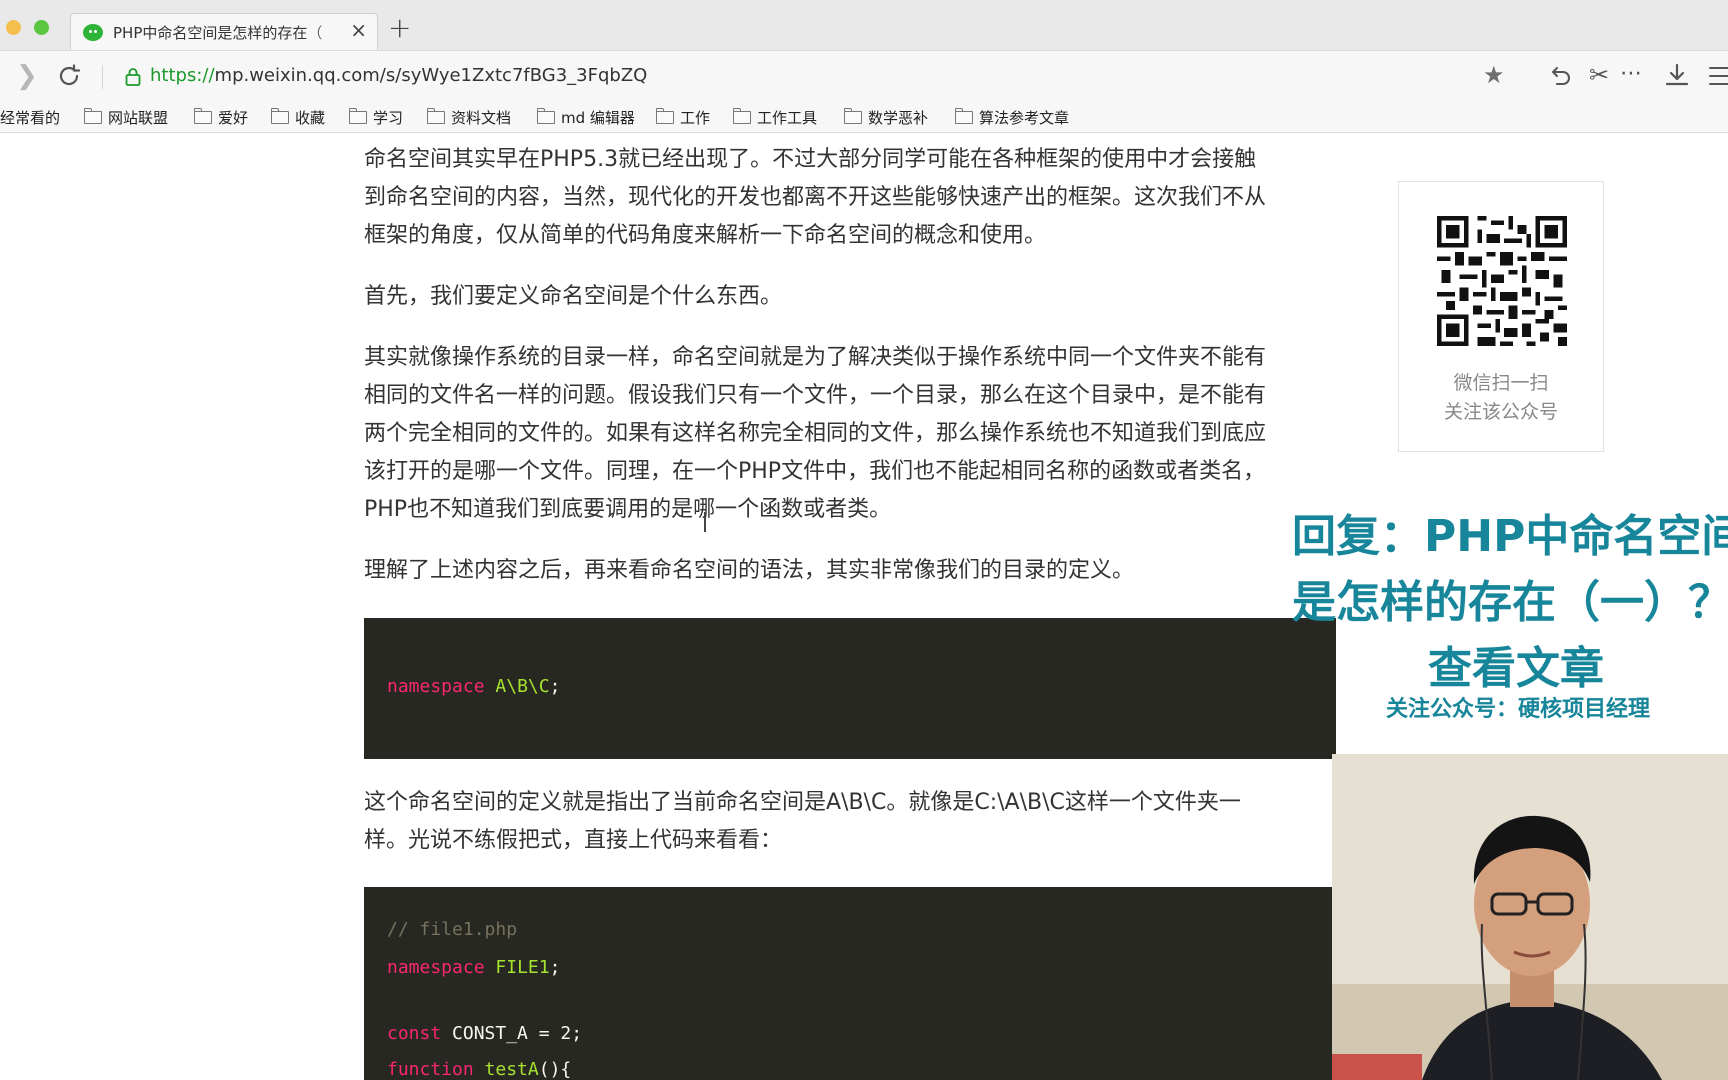  Describe the element at coordinates (1012, 117) in the screenshot. I see `bookmark-folder: 算法参考文章` at that location.